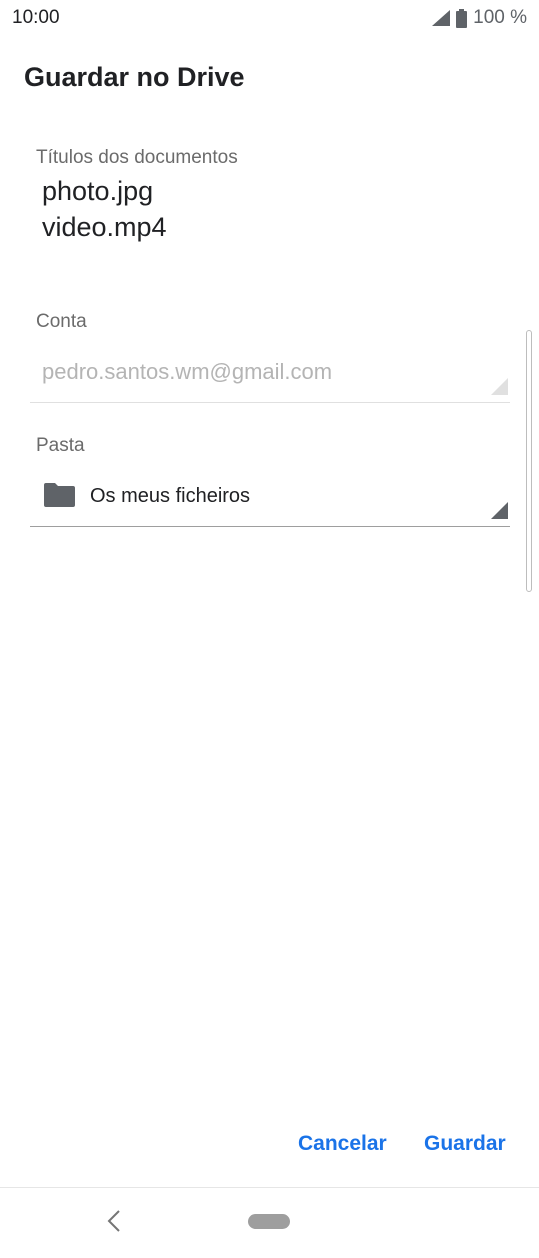 The height and width of the screenshot is (1258, 539). I want to click on folder-label: Pasta, so click(60, 445).